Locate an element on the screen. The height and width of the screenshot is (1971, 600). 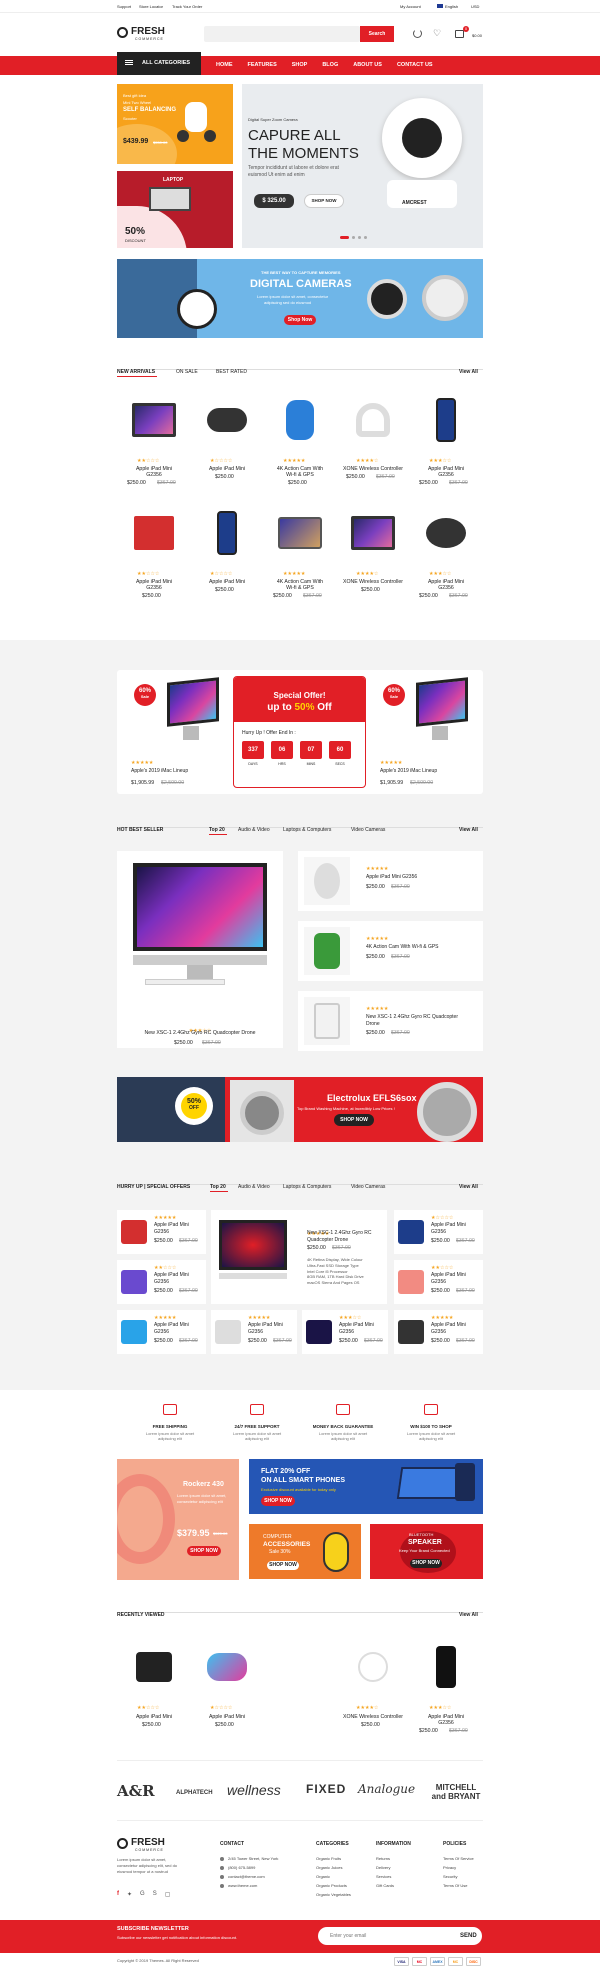
all-categories-button: ALL CATEGORIES is located at coordinates (159, 63).